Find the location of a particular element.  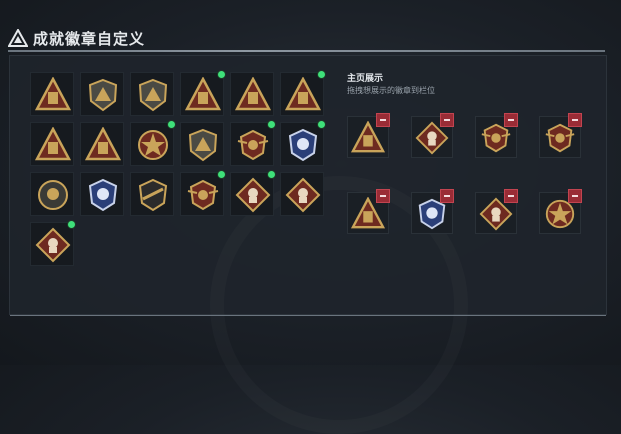

skull-circle-badge-icon is located at coordinates (53, 195).